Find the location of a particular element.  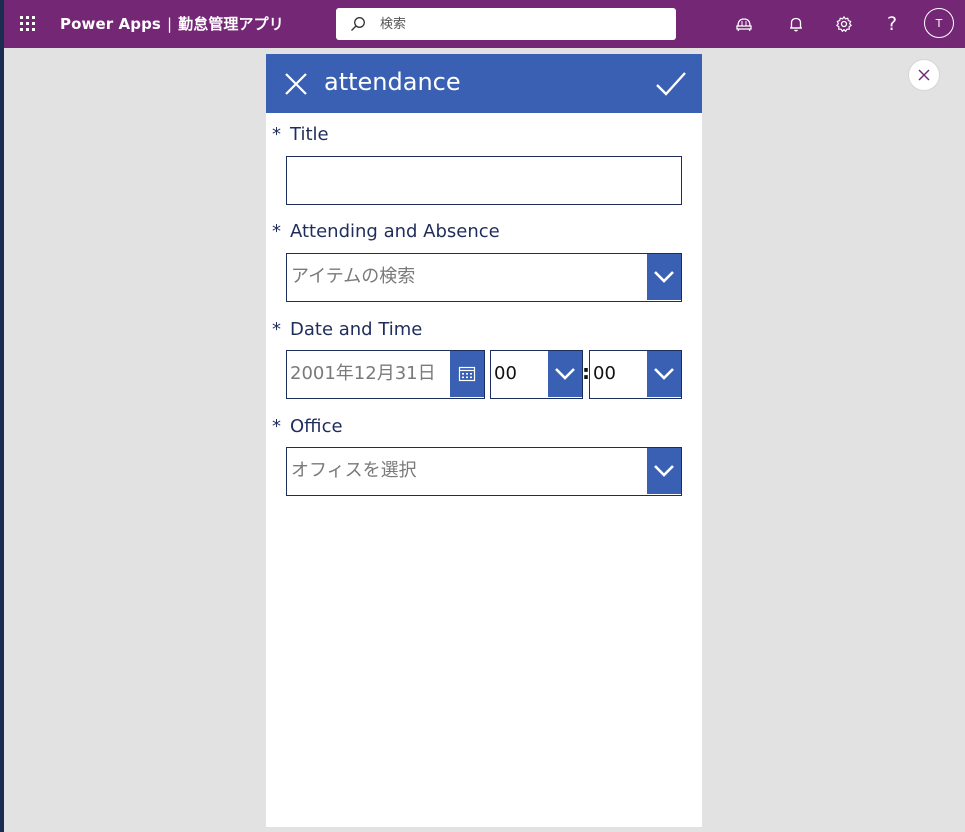

top-bar: Power Apps | 勤怠管理アプリ ? T is located at coordinates (484, 24).